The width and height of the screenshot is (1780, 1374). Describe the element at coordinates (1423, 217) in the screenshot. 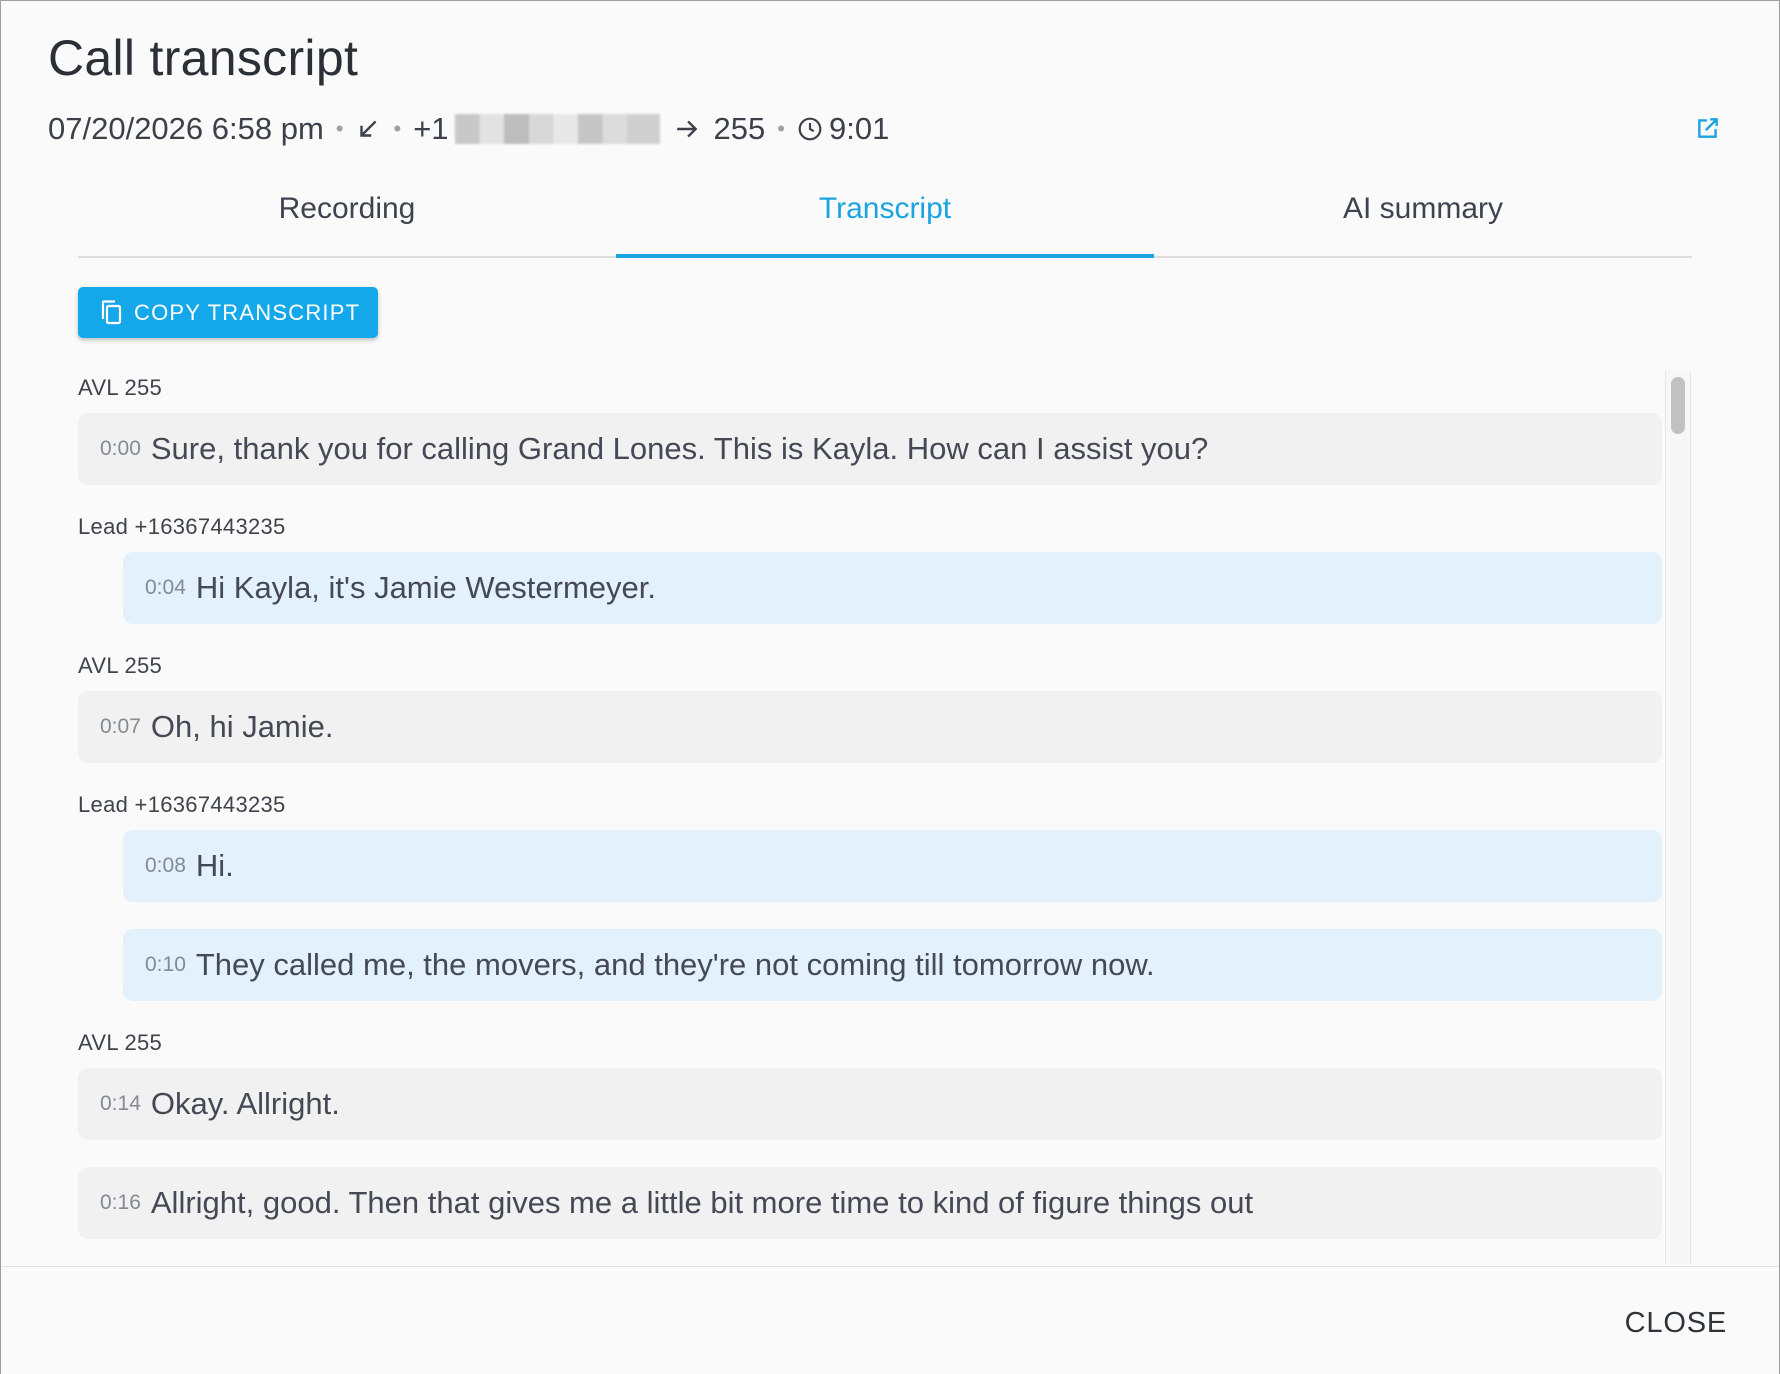

I see `tab-ai-summary: AI summary` at that location.